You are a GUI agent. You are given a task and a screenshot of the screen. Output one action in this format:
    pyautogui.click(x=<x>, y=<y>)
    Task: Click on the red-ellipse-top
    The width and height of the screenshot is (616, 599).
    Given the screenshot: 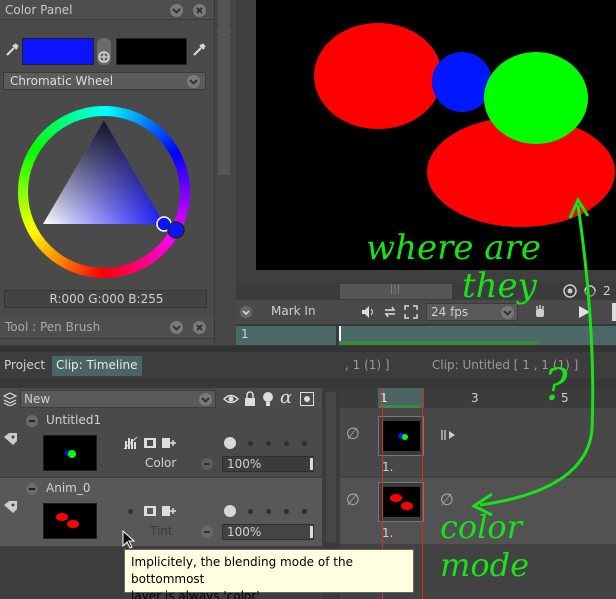 What is the action you would take?
    pyautogui.click(x=378, y=76)
    